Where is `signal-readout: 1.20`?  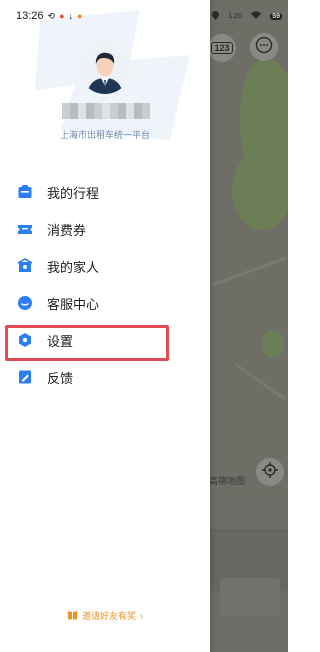 signal-readout: 1.20 is located at coordinates (235, 16).